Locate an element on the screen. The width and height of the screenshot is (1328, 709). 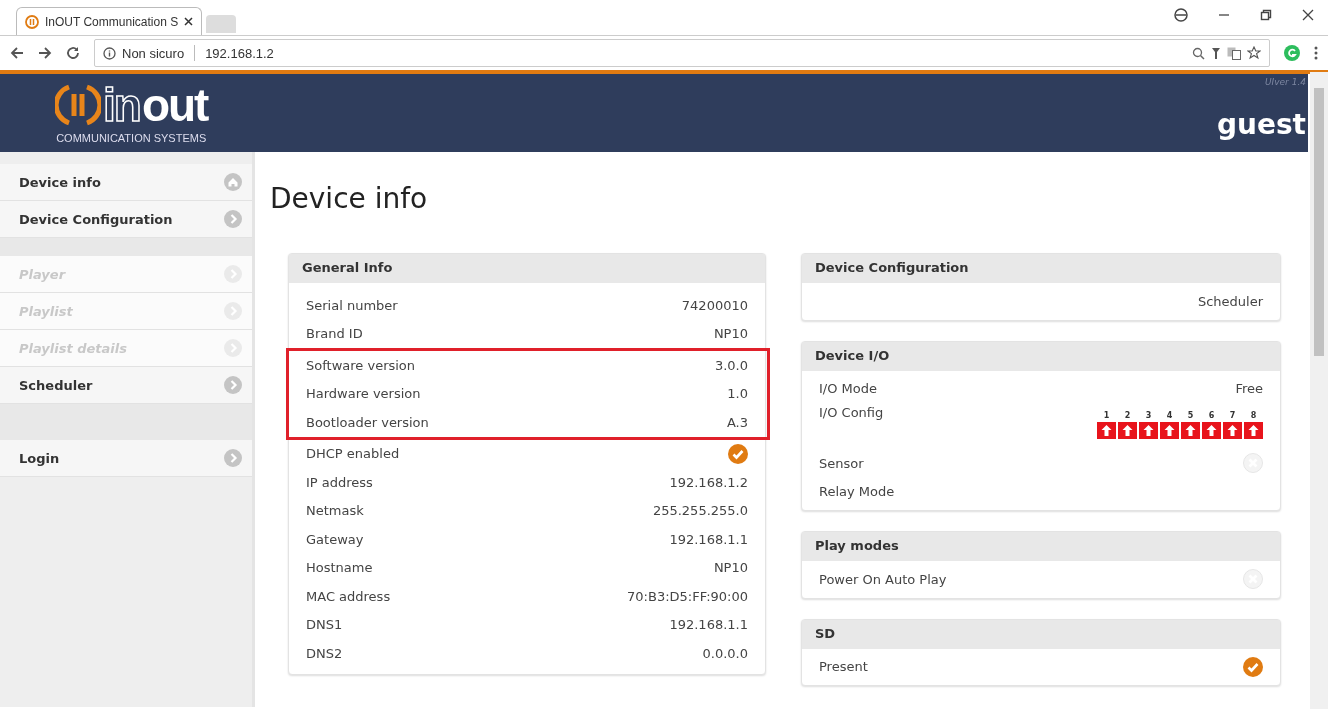
field-label: DHCP enabled is located at coordinates (353, 454).